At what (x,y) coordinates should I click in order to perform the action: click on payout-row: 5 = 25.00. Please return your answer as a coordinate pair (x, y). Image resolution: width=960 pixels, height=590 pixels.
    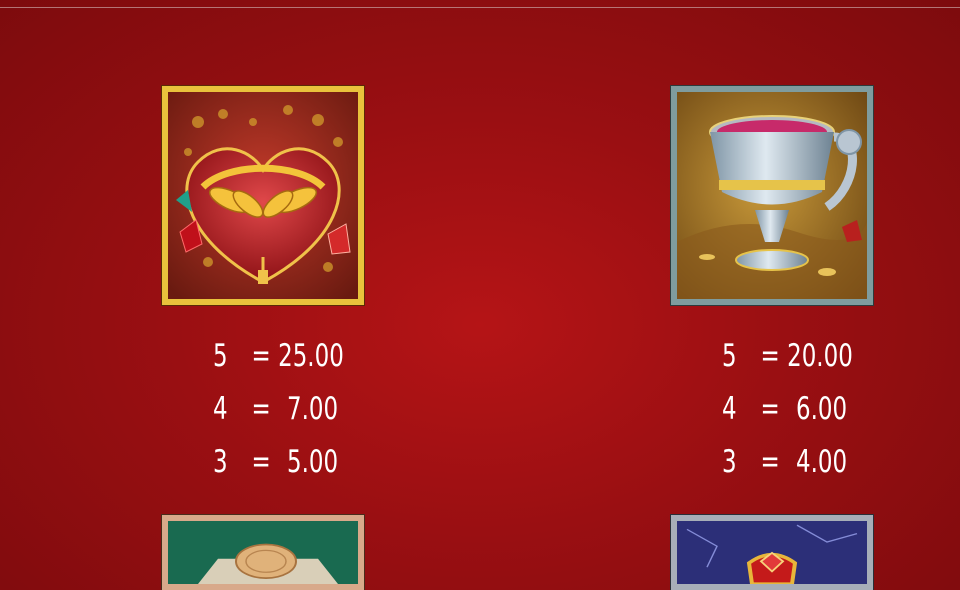
    Looking at the image, I should click on (287, 356).